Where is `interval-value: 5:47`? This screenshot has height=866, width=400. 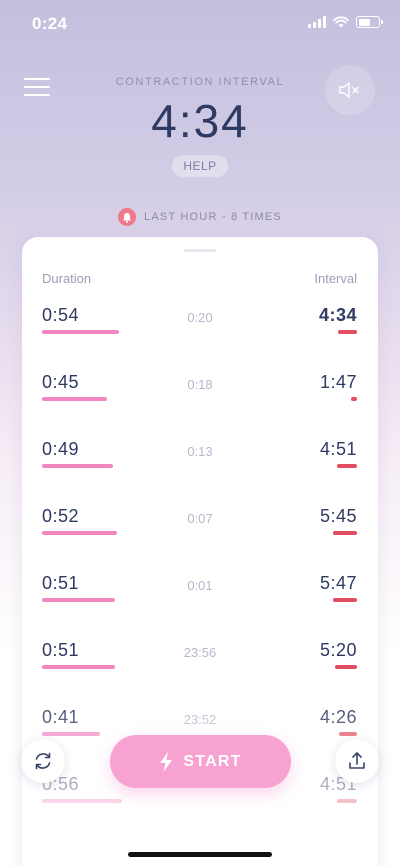
interval-value: 5:47 is located at coordinates (338, 583).